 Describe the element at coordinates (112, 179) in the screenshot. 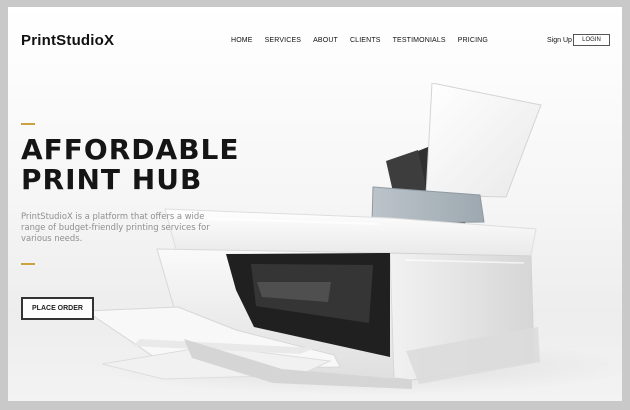

I see `hero-headline-line-2: PRINT HUB` at that location.